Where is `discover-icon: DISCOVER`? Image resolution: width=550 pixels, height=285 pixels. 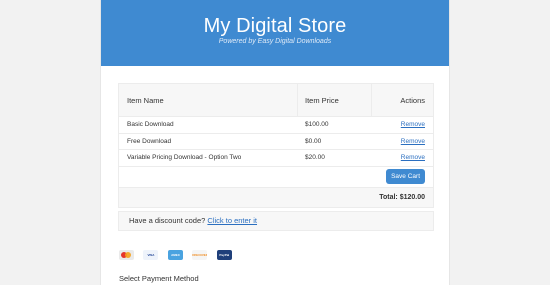 discover-icon: DISCOVER is located at coordinates (200, 255).